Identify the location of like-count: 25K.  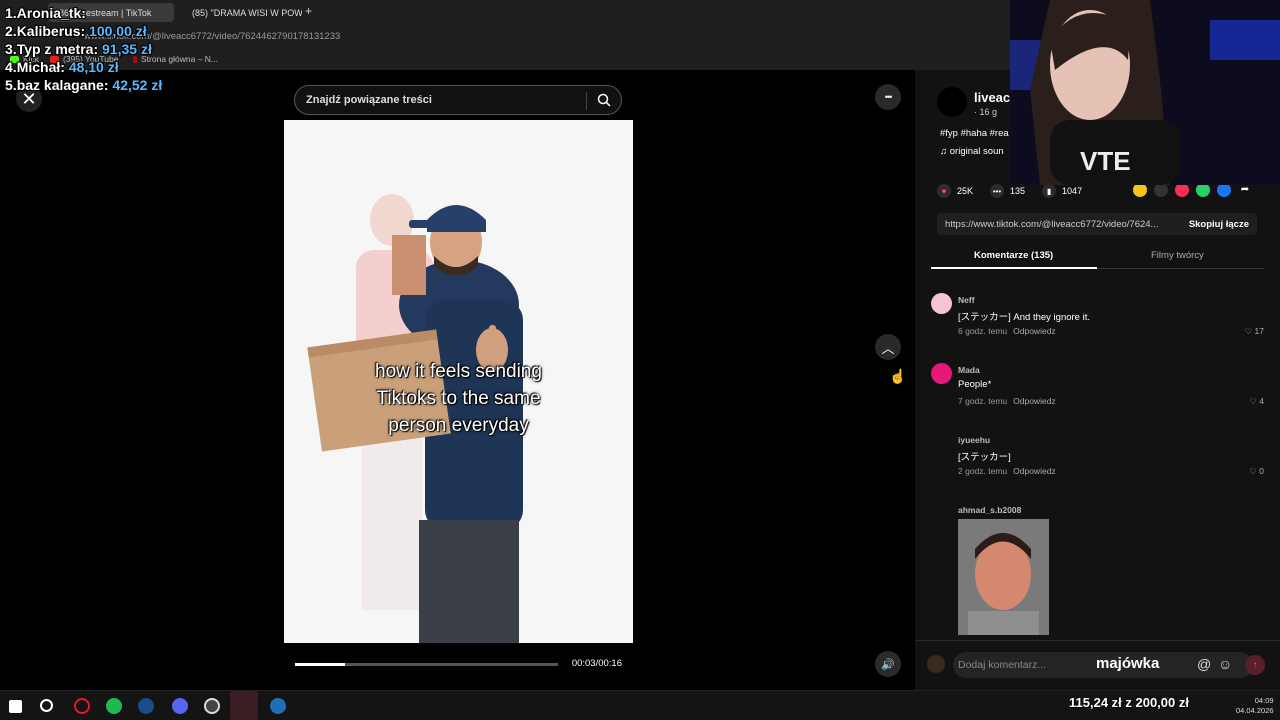
(965, 191).